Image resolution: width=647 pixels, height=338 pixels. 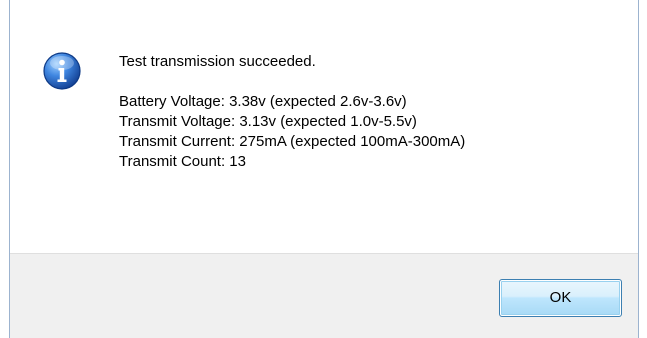 I want to click on window-frame-right, so click(x=638, y=169).